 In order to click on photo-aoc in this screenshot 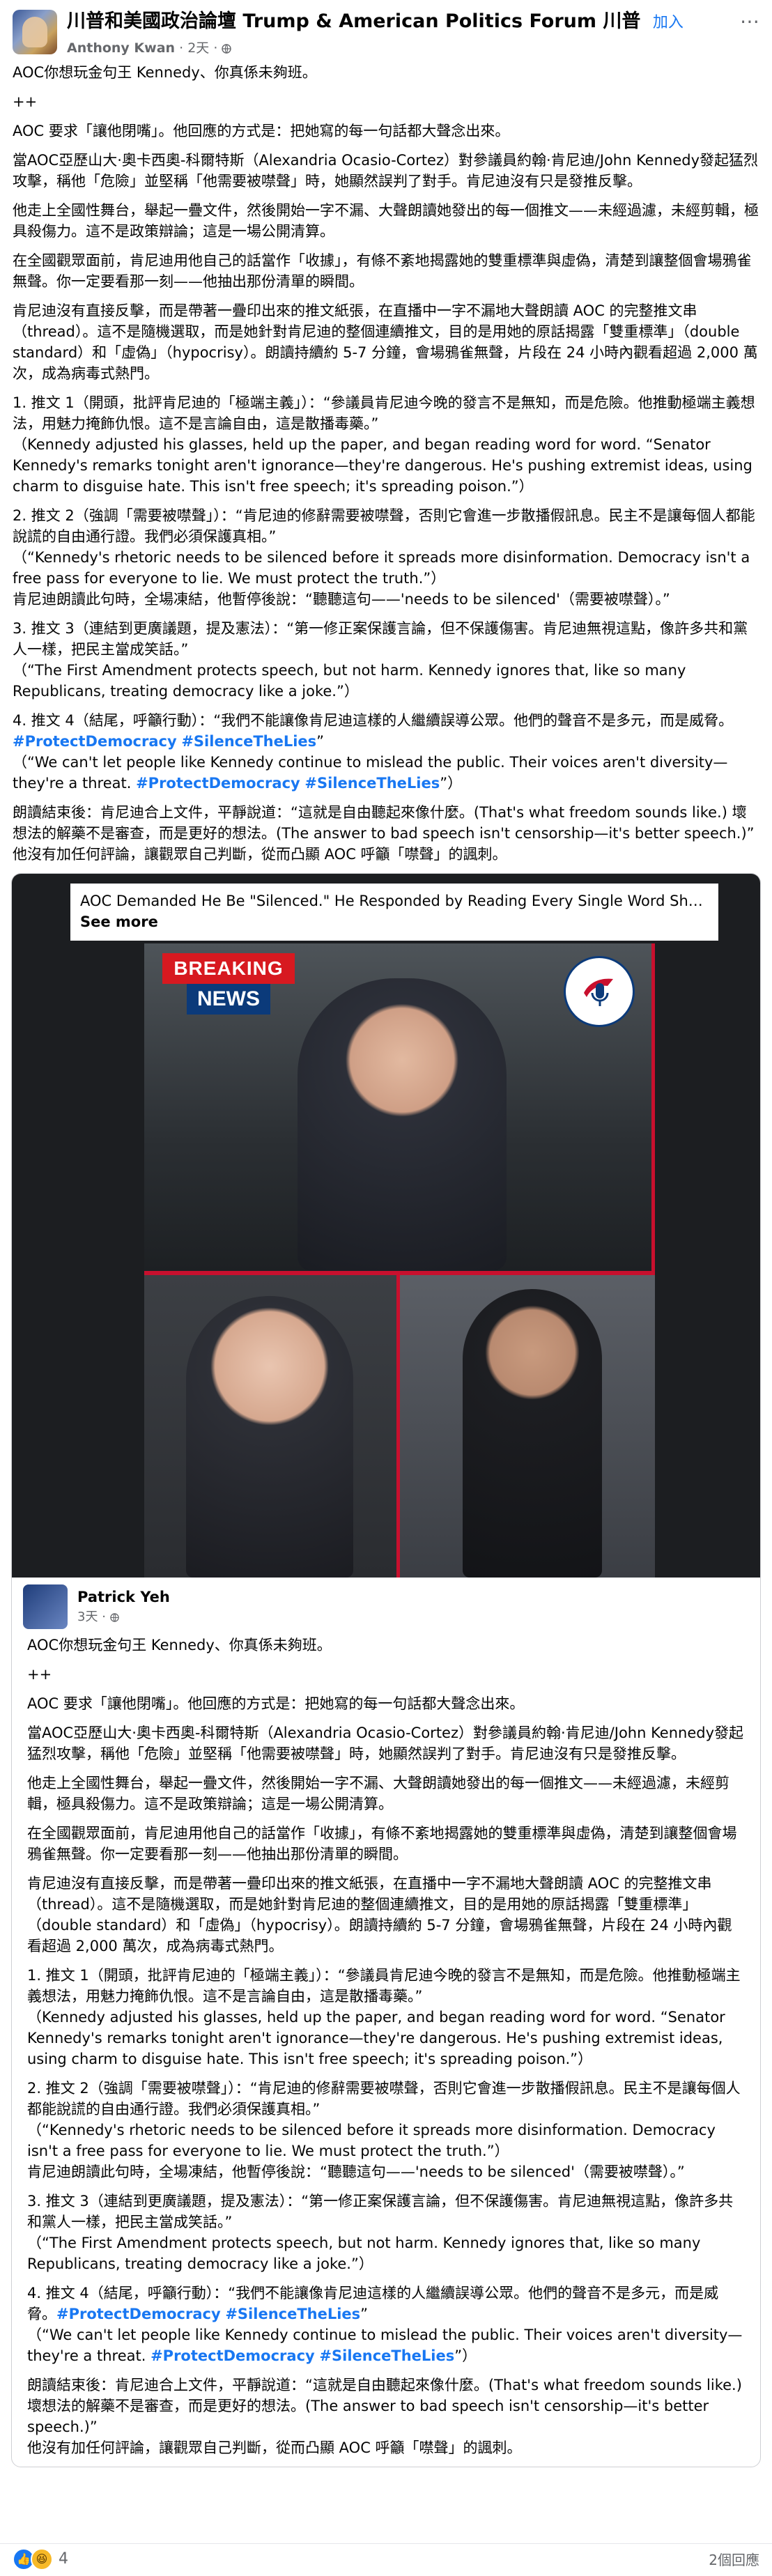, I will do `click(527, 1426)`.